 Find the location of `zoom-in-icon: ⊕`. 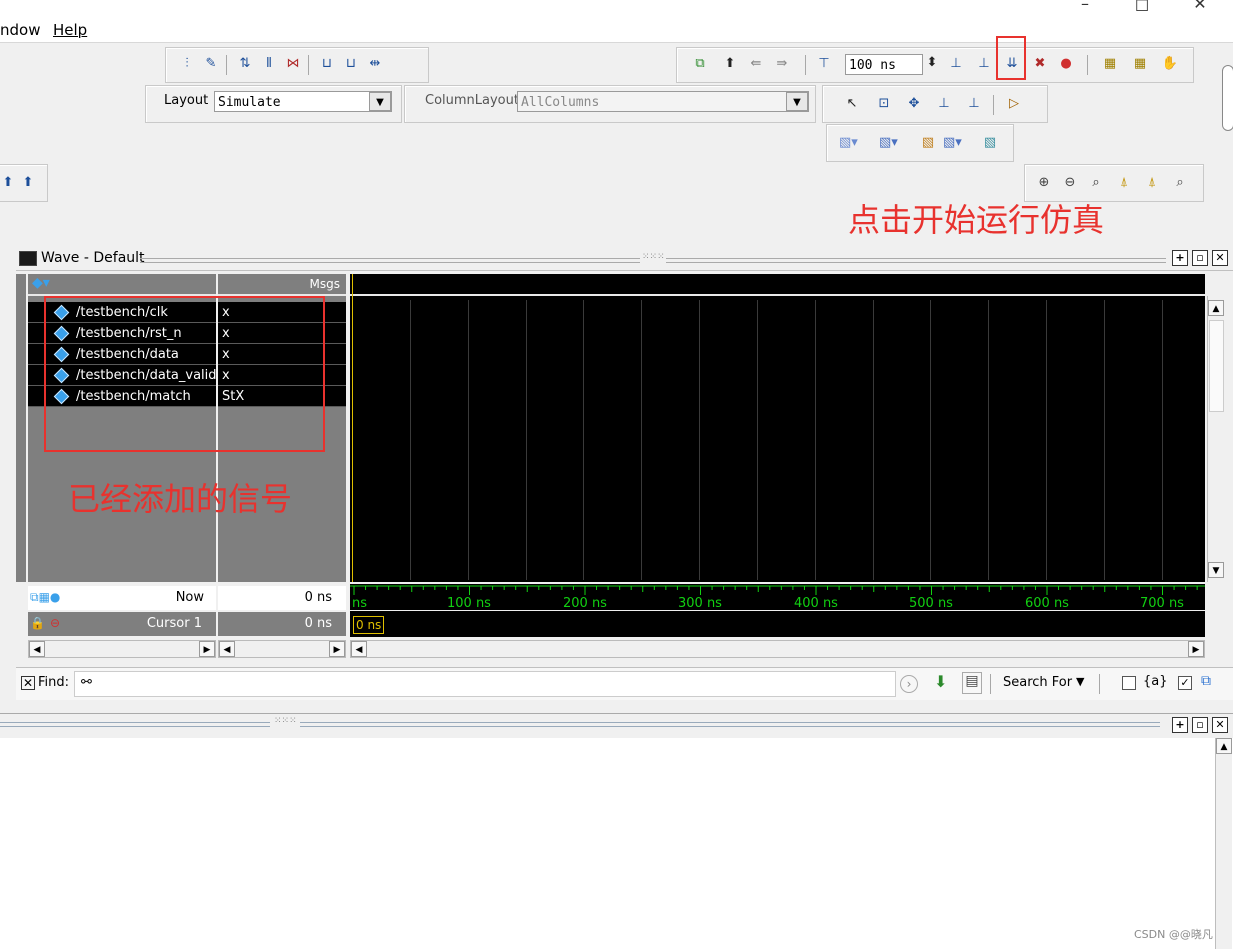

zoom-in-icon: ⊕ is located at coordinates (1044, 183).